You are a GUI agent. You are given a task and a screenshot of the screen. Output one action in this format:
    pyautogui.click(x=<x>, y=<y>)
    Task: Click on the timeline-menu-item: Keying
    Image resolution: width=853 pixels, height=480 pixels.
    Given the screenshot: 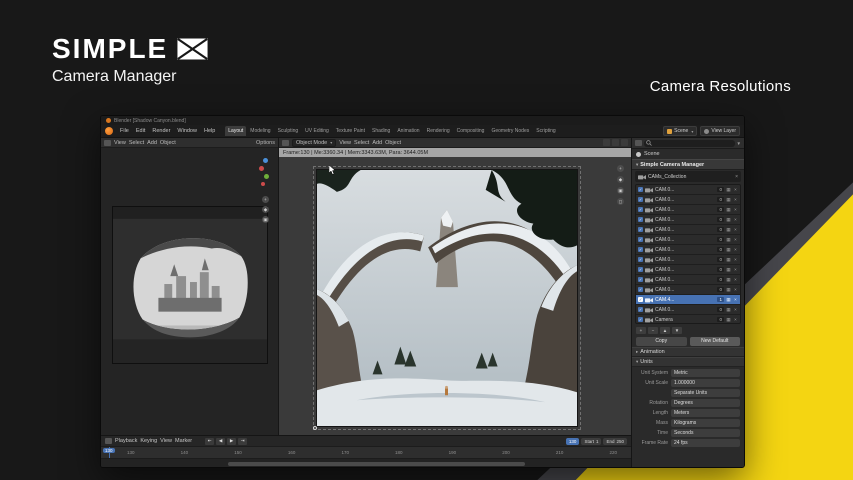 What is the action you would take?
    pyautogui.click(x=148, y=441)
    